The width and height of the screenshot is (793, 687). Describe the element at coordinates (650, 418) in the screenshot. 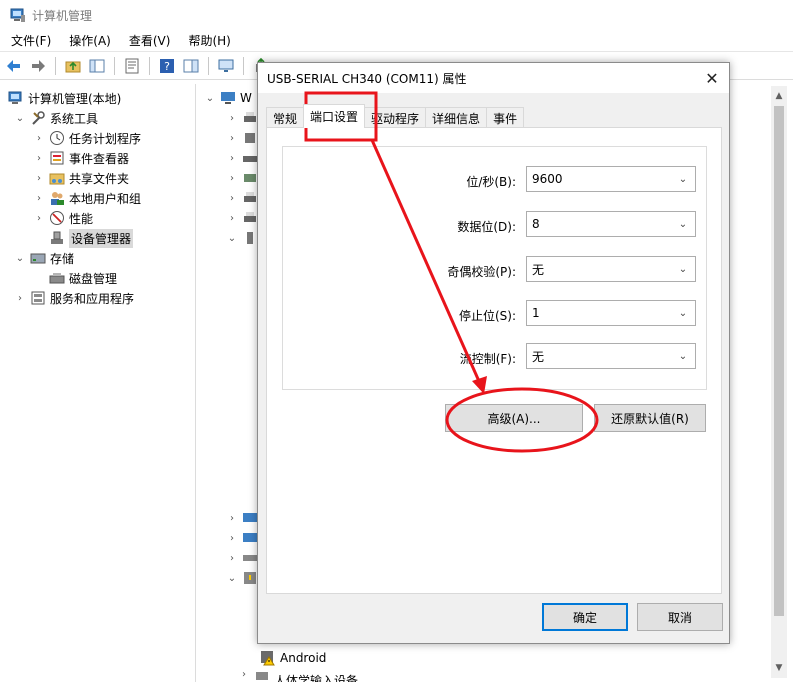

I see `restore-defaults-button: 还原默认值(R)` at that location.